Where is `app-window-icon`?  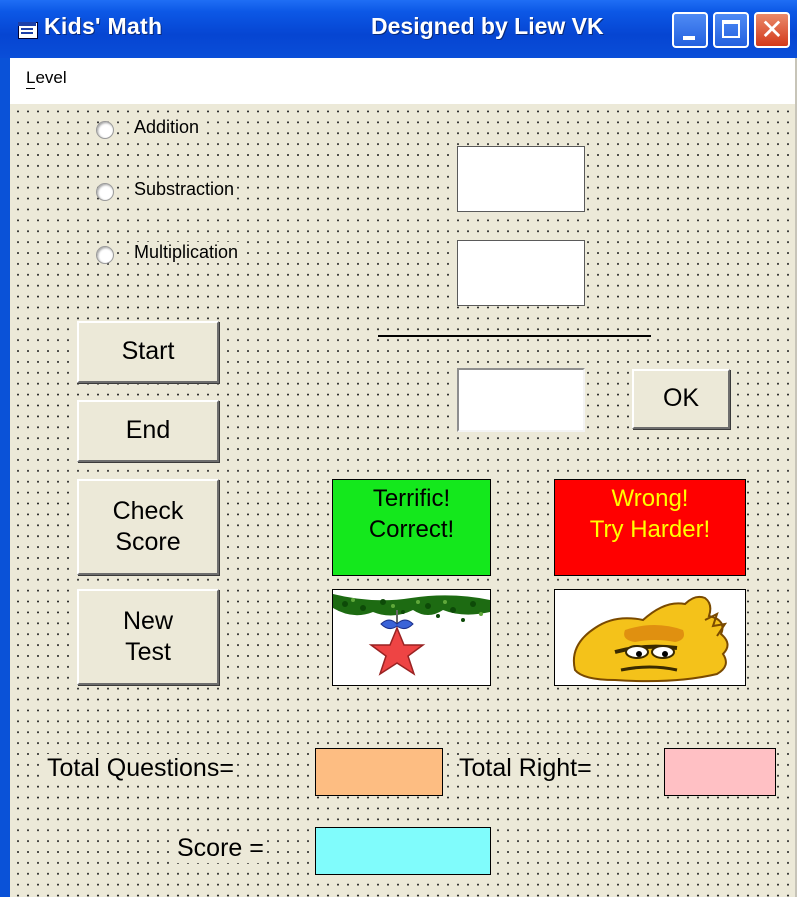 app-window-icon is located at coordinates (27, 30).